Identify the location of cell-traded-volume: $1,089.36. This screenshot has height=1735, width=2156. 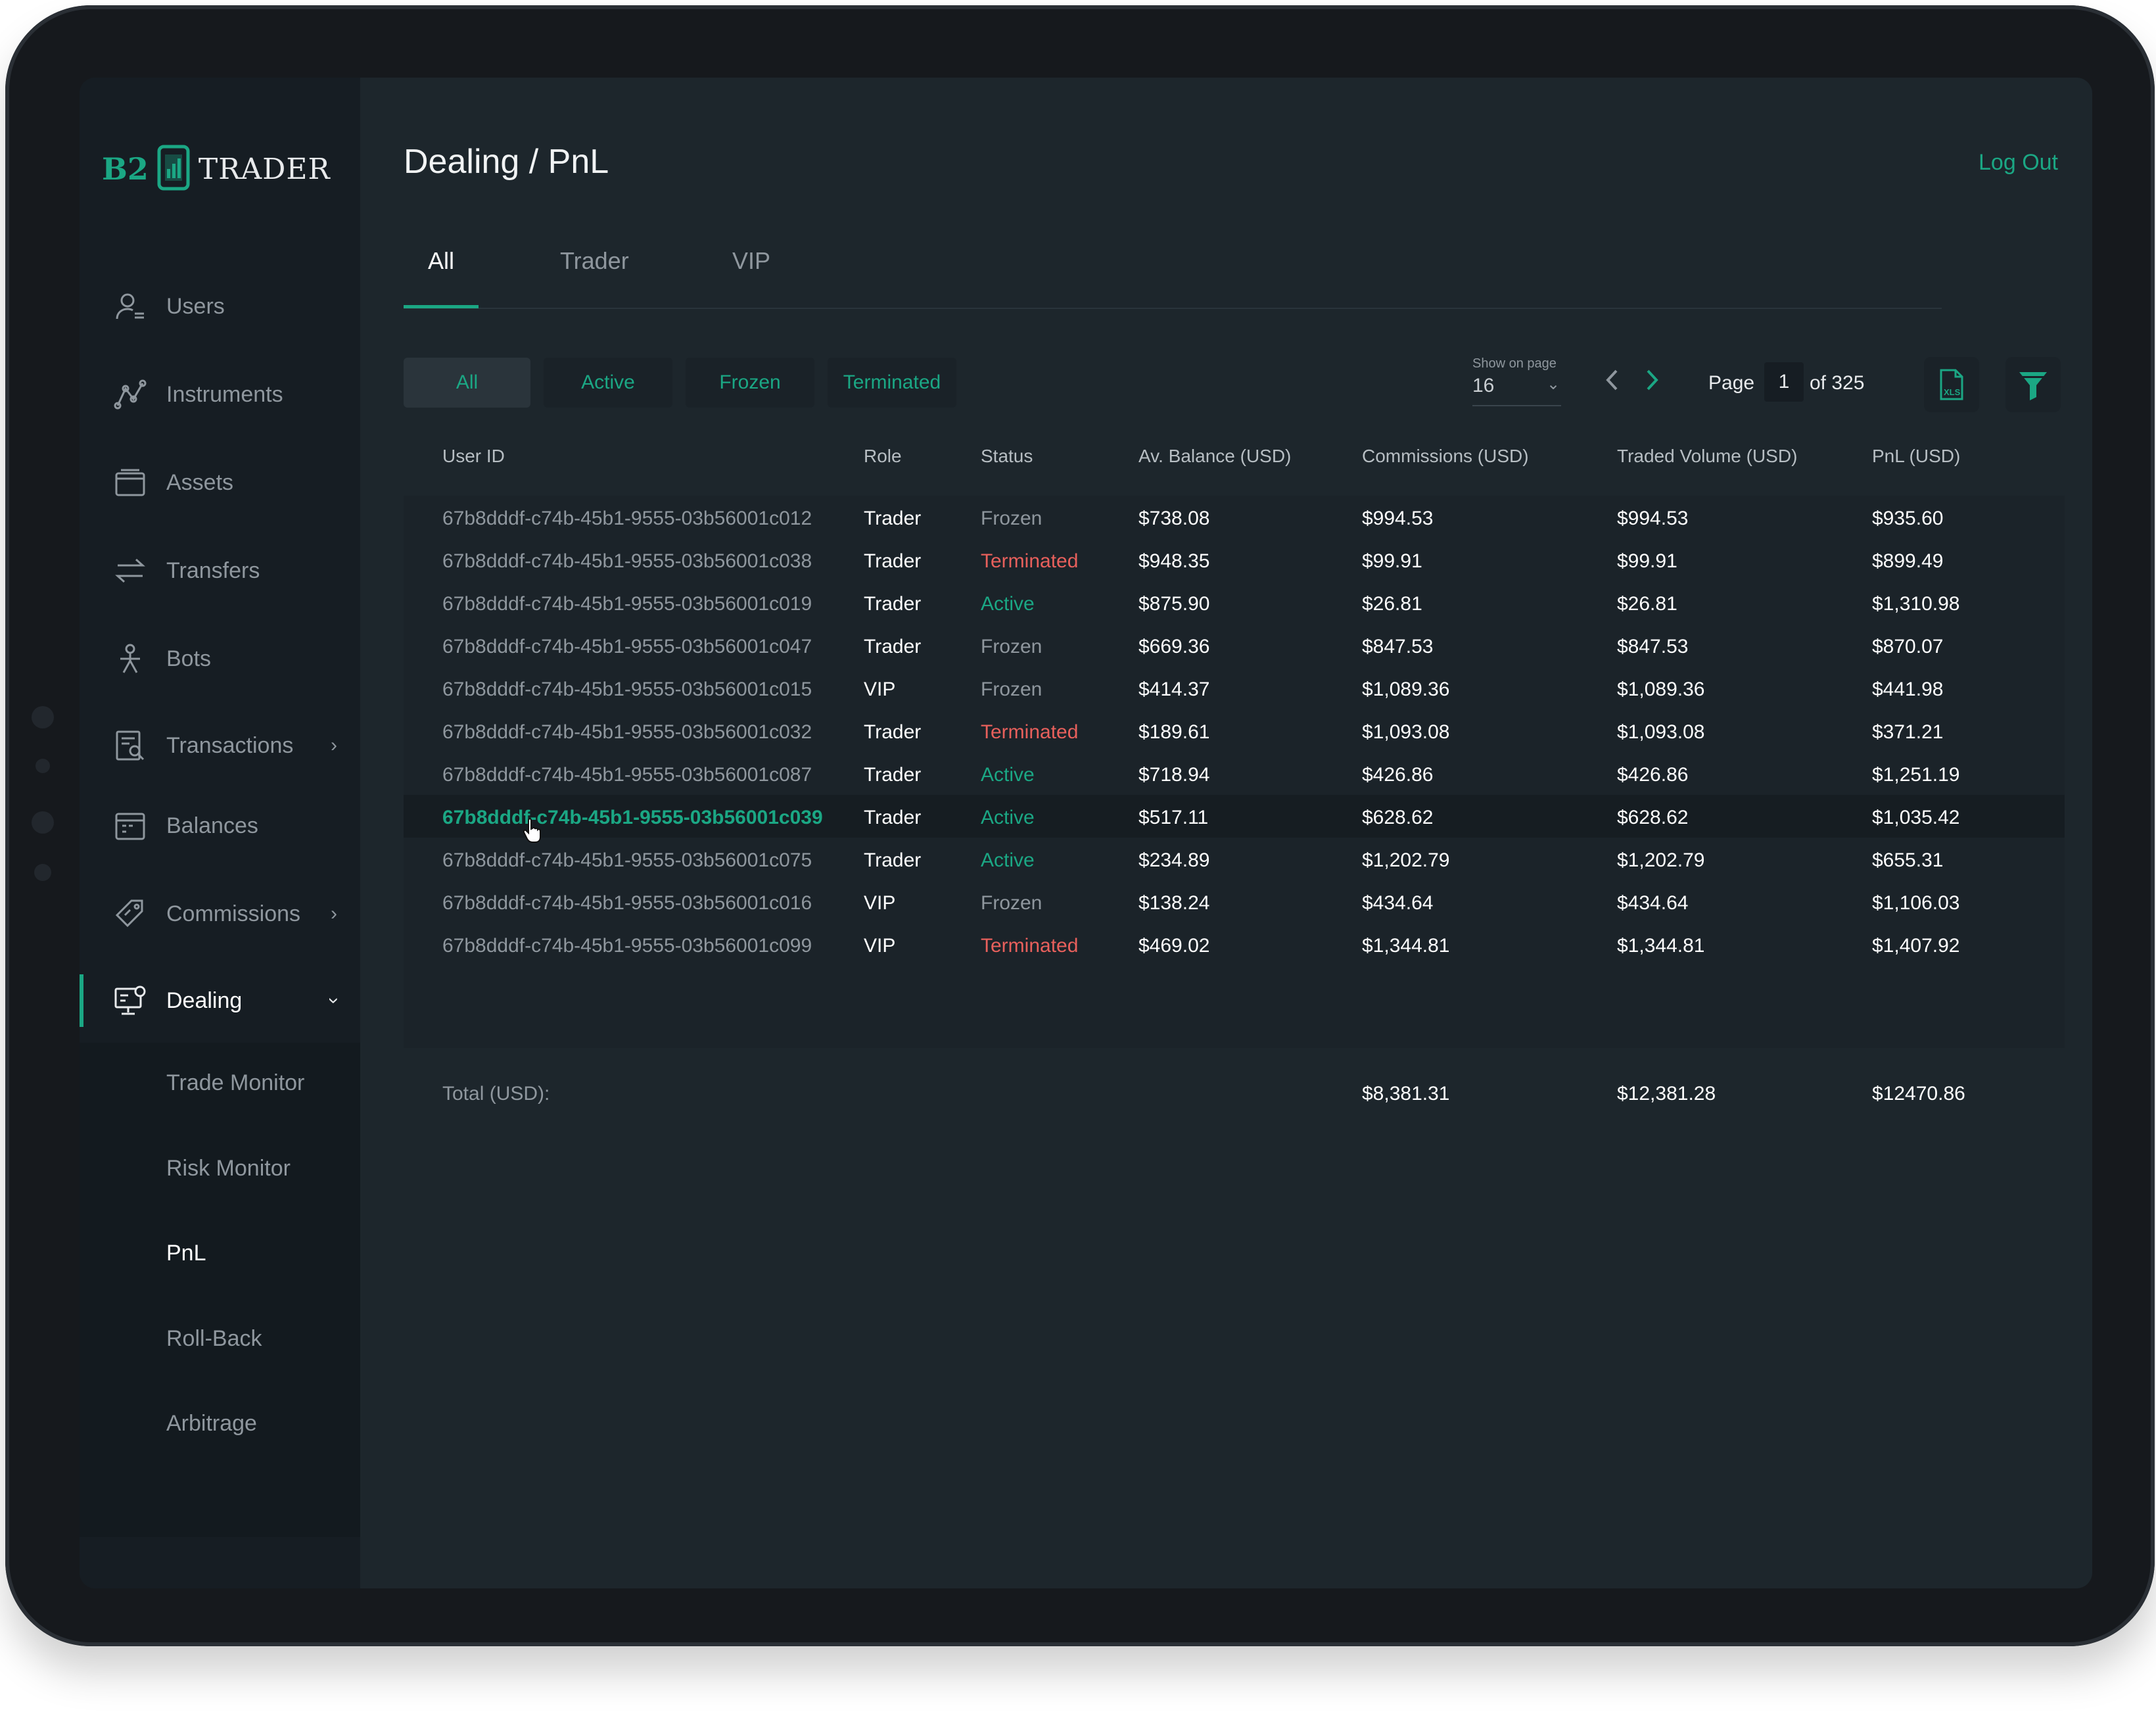
(1661, 689).